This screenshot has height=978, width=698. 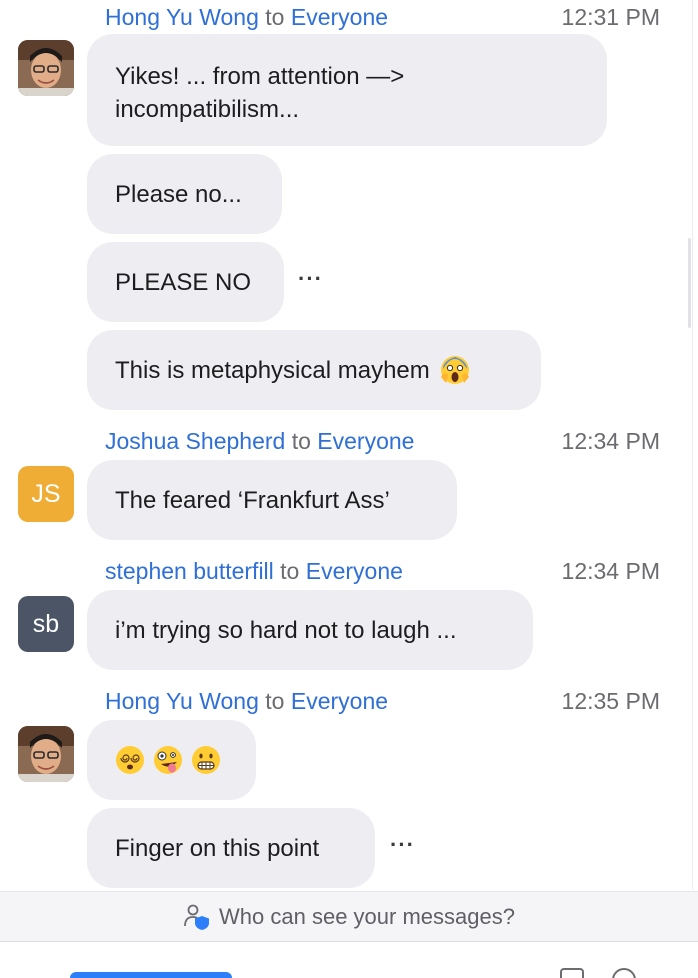 What do you see at coordinates (610, 17) in the screenshot?
I see `message-timestamp: 12:31 PM` at bounding box center [610, 17].